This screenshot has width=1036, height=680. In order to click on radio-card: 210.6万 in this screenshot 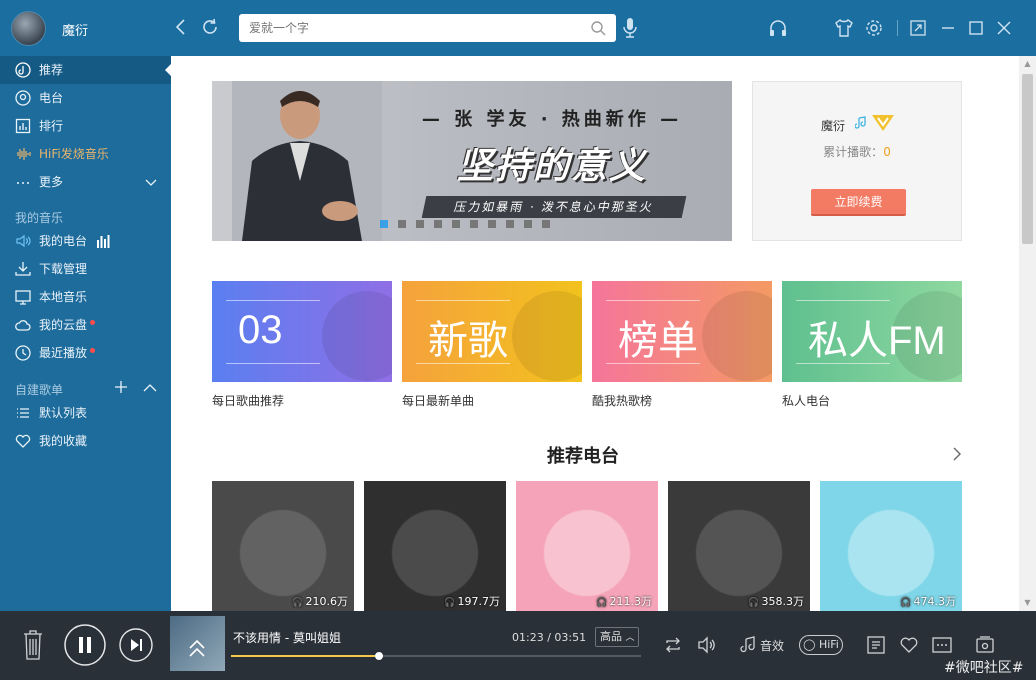, I will do `click(283, 546)`.